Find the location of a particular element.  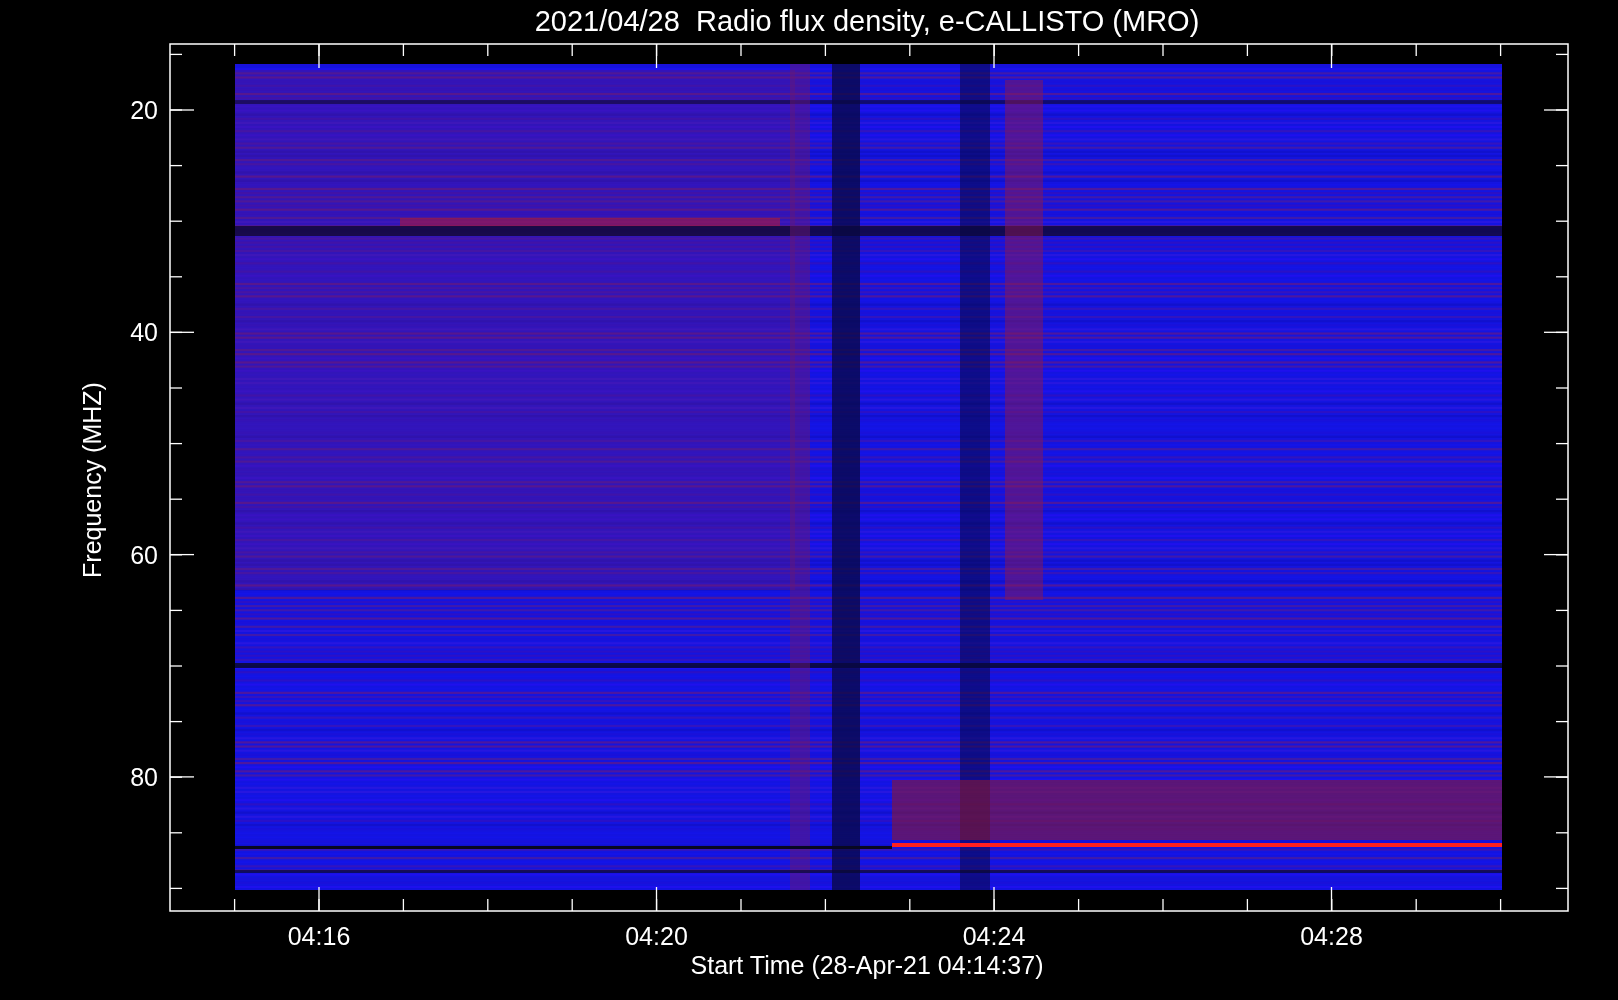

y-axis-label: Frequency (MHZ) is located at coordinates (92, 480).